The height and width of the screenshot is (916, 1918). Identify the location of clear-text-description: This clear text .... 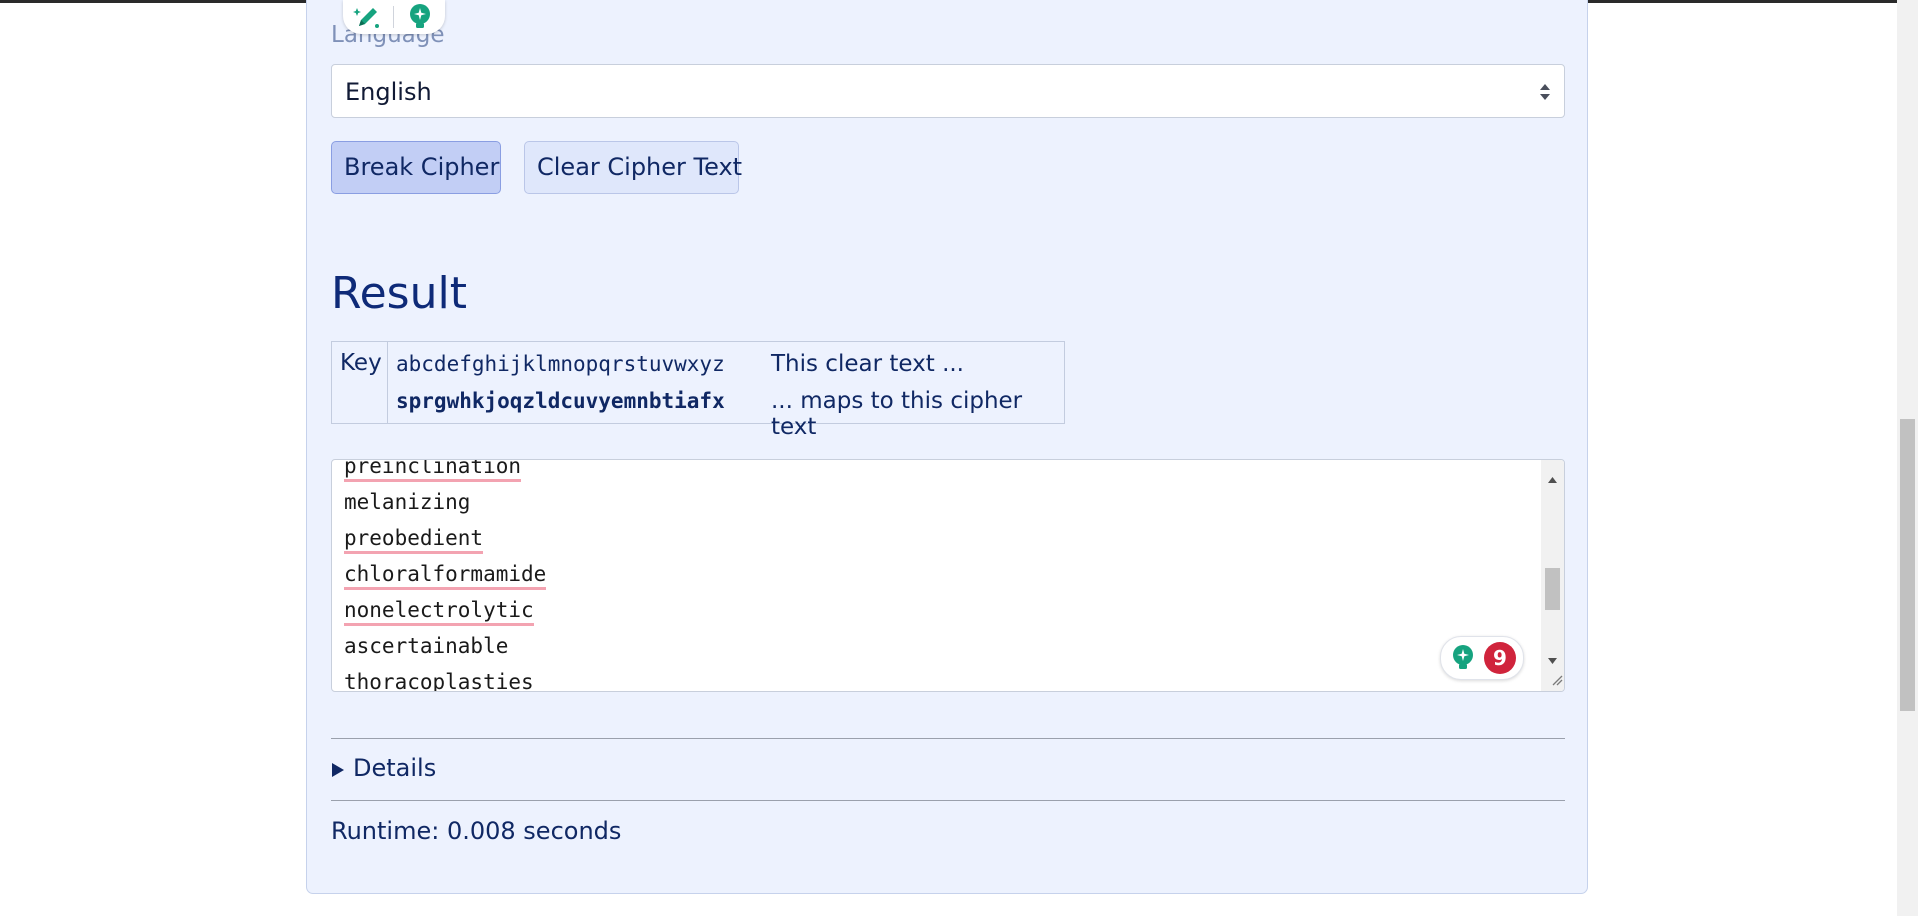
(867, 364).